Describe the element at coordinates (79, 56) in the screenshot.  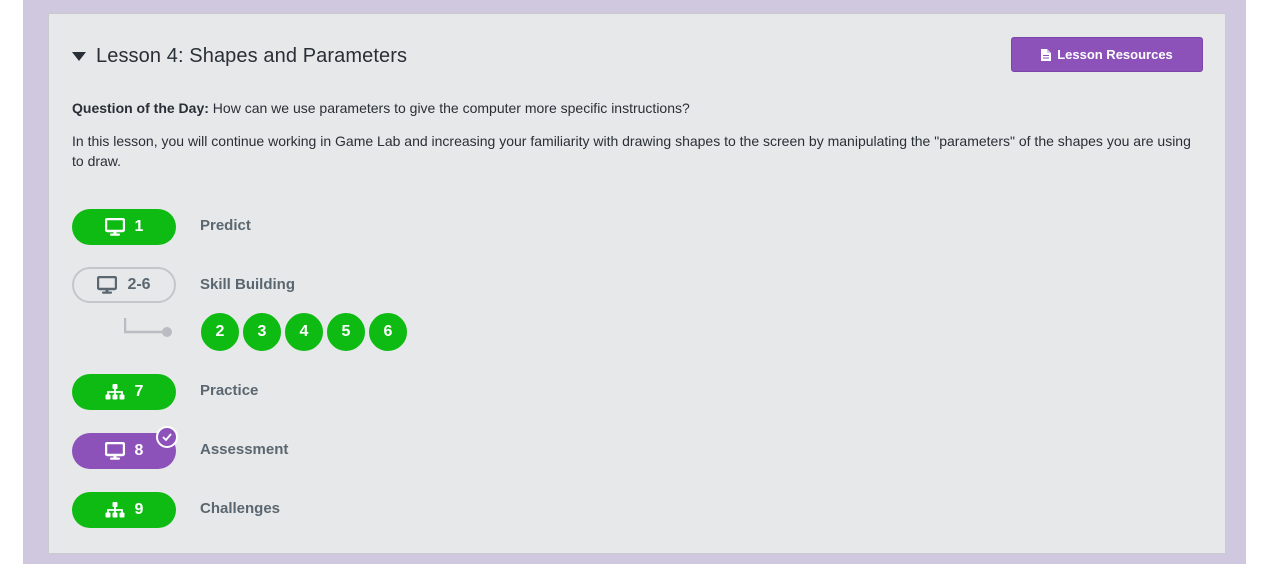
I see `caret-down-icon` at that location.